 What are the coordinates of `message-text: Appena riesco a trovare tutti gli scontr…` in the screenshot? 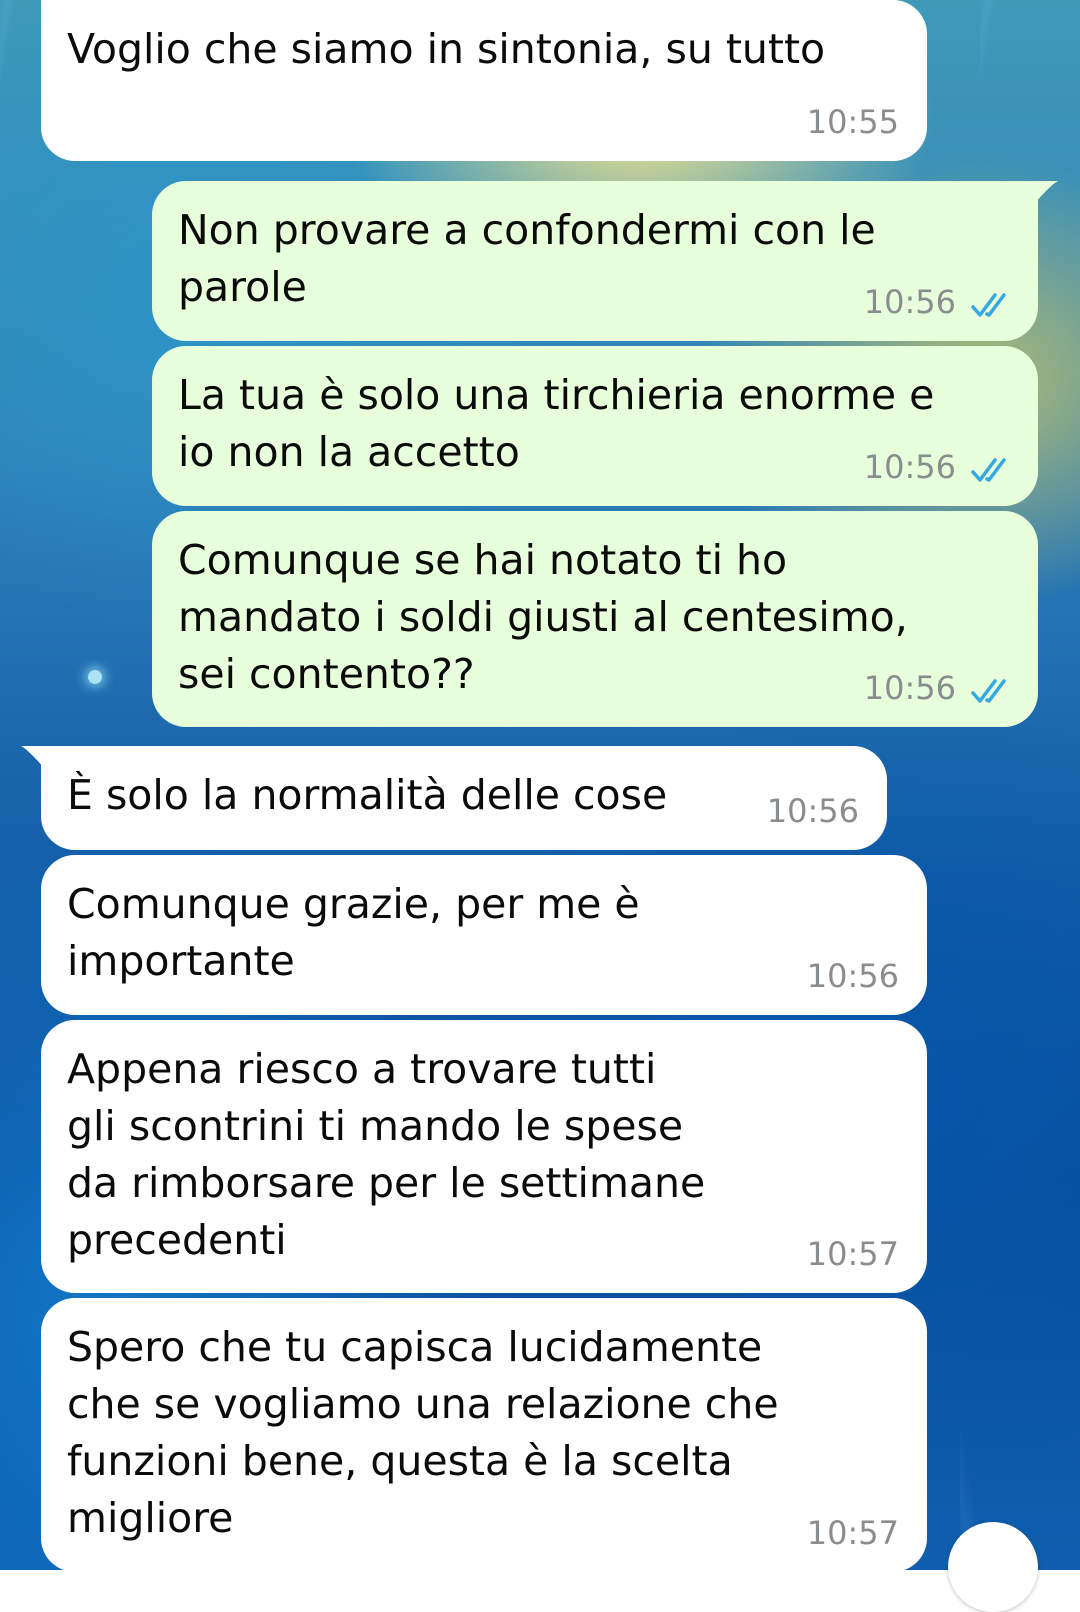 It's located at (386, 1154).